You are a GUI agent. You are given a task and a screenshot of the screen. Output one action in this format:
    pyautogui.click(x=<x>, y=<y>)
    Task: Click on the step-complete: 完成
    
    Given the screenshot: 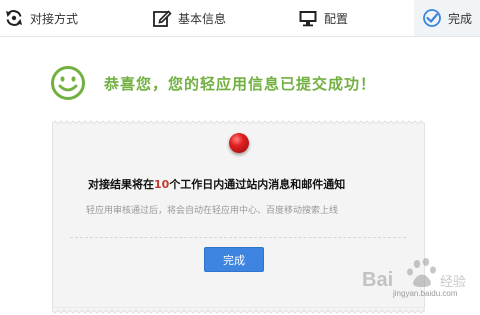 What is the action you would take?
    pyautogui.click(x=447, y=18)
    